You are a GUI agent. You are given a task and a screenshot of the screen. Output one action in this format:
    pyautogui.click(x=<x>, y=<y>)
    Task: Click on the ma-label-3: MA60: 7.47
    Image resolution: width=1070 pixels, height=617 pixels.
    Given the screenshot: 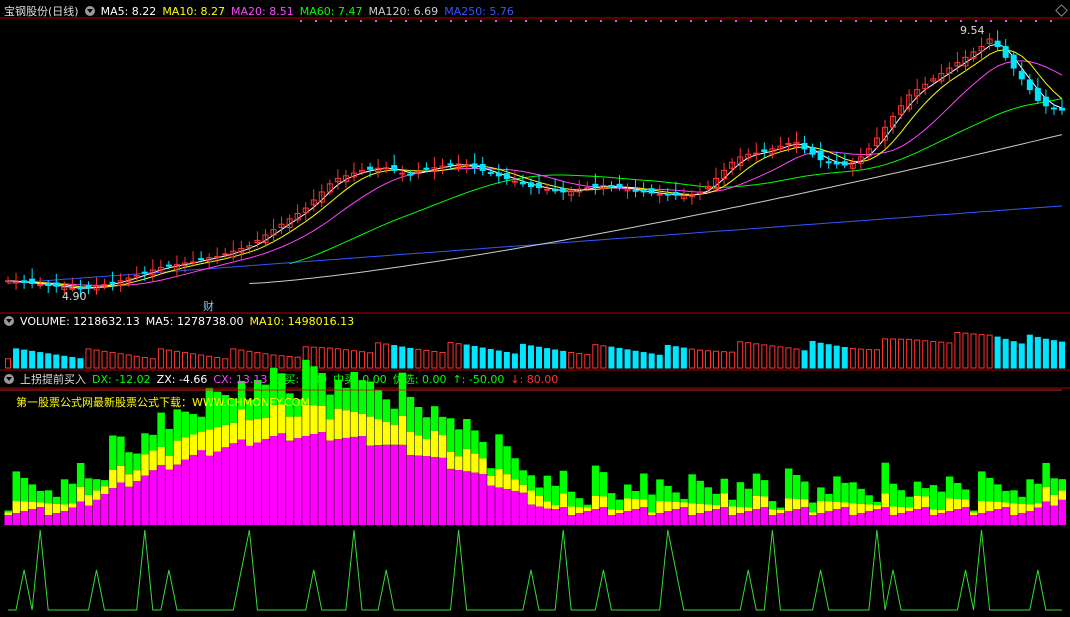 What is the action you would take?
    pyautogui.click(x=331, y=11)
    